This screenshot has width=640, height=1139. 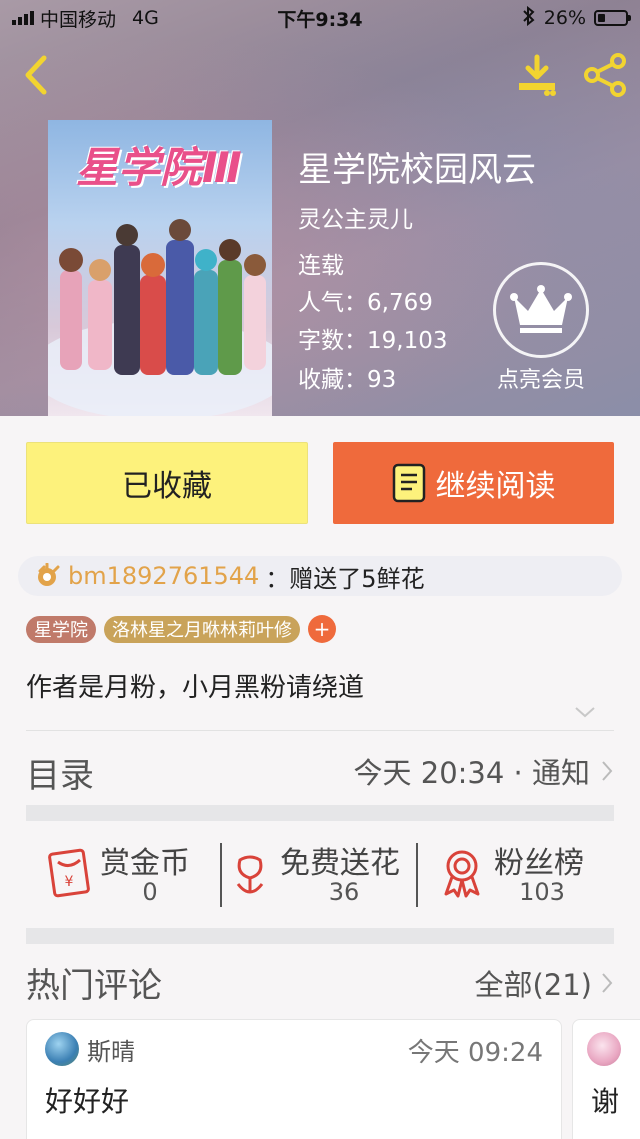 I want to click on book-word-count: 字数：19,103, so click(x=373, y=341).